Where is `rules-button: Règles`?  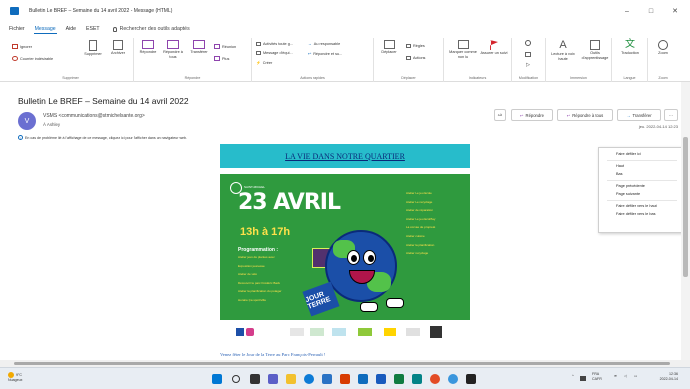
rules-button: Règles is located at coordinates (415, 46).